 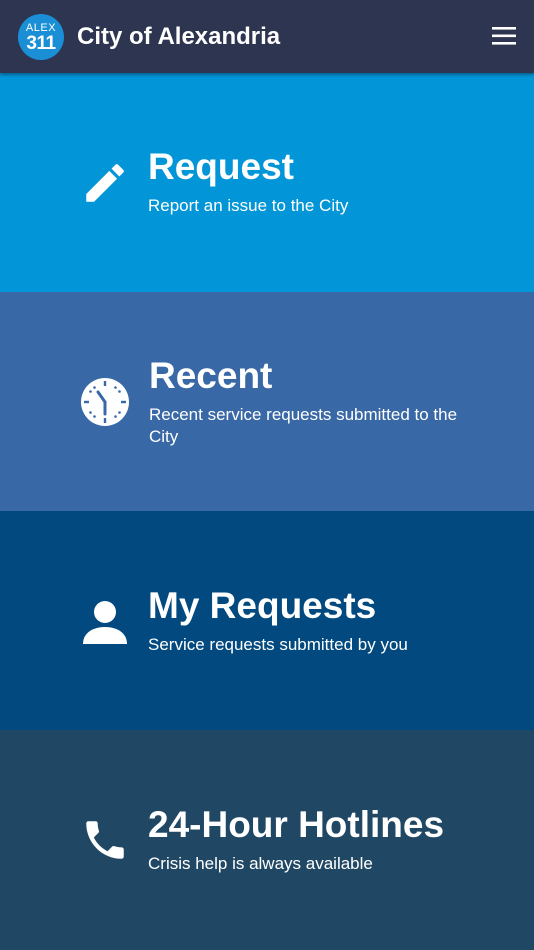 I want to click on pencil-icon, so click(x=105, y=183).